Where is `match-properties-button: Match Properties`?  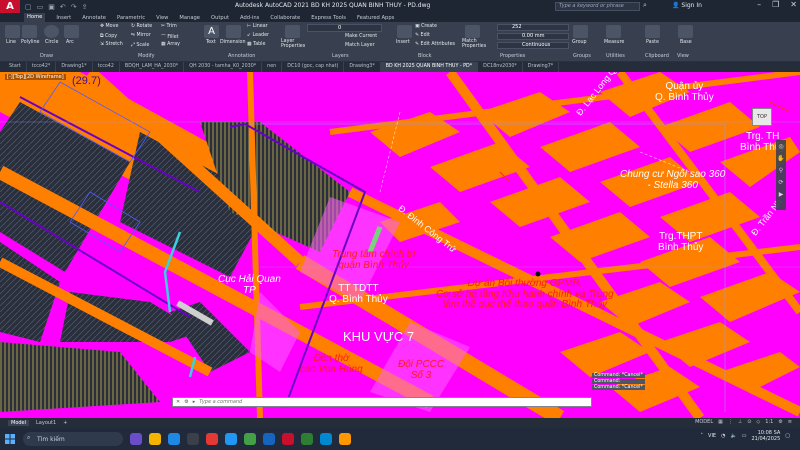 match-properties-button: Match Properties is located at coordinates (474, 44).